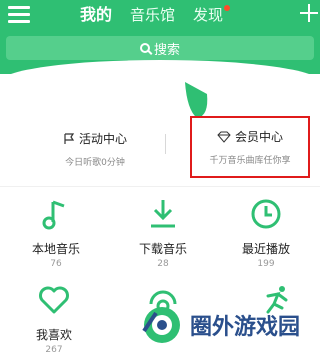 This screenshot has height=355, width=320. What do you see at coordinates (54, 300) in the screenshot?
I see `heart-icon` at bounding box center [54, 300].